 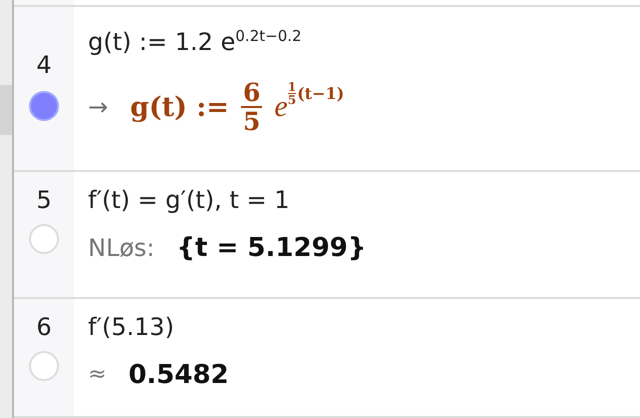 What do you see at coordinates (121, 248) in the screenshot?
I see `command-label: NLøs:` at bounding box center [121, 248].